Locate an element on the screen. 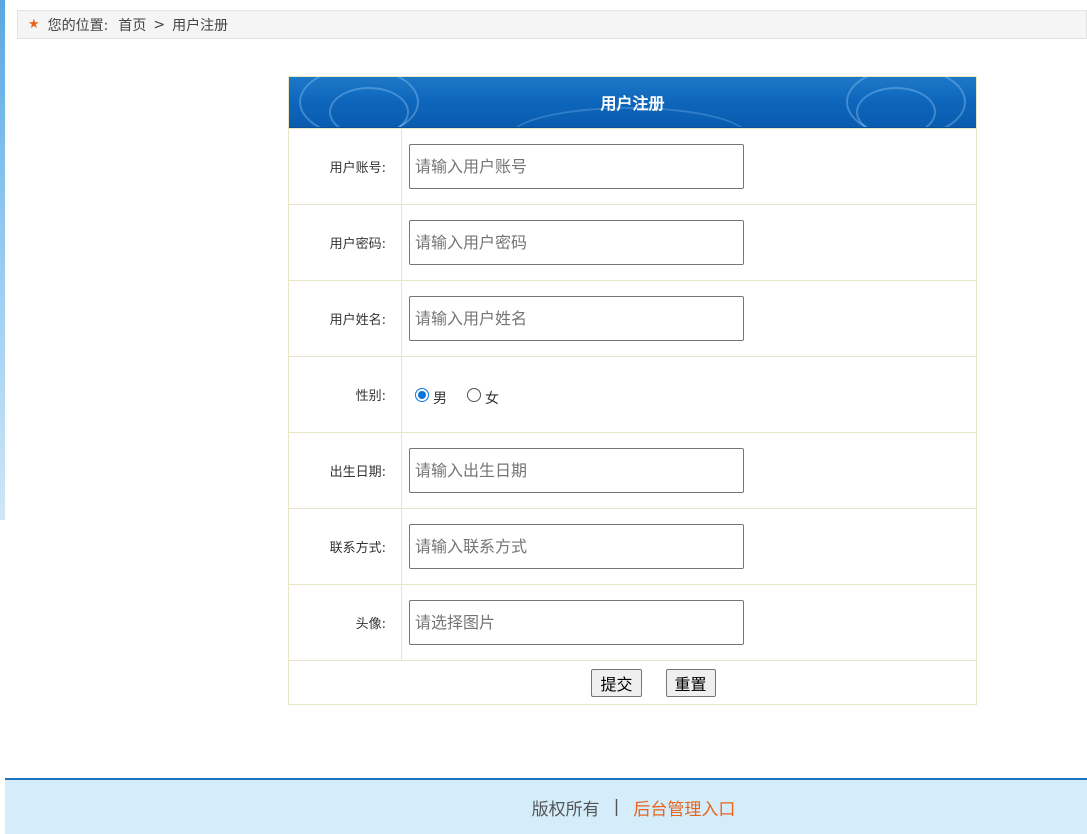 This screenshot has width=1087, height=834. form-row-birthdate: 出生日期: is located at coordinates (632, 470).